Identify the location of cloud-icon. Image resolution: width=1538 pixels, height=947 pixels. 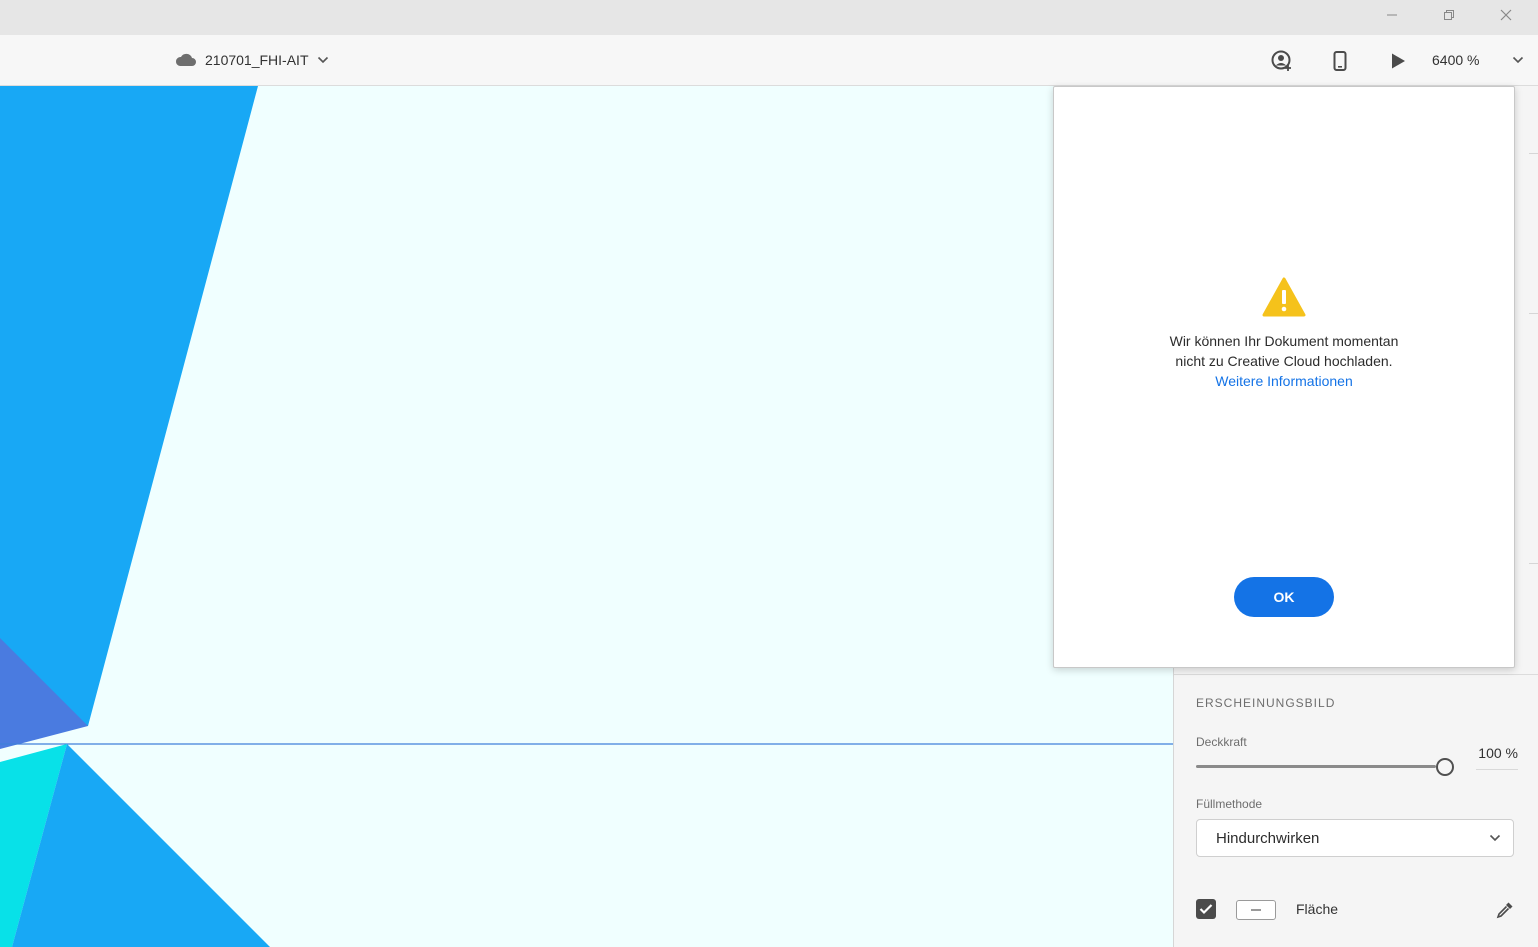
(185, 59).